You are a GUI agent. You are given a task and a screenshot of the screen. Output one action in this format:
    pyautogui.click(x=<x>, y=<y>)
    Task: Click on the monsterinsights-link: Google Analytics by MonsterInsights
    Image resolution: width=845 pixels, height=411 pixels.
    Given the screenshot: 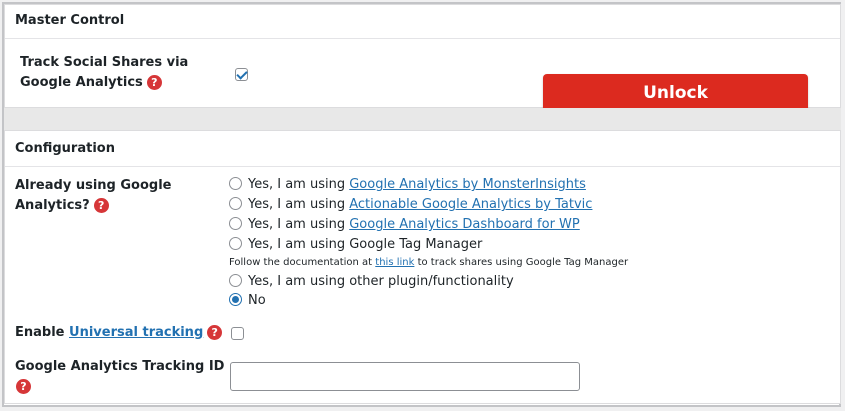 What is the action you would take?
    pyautogui.click(x=467, y=184)
    